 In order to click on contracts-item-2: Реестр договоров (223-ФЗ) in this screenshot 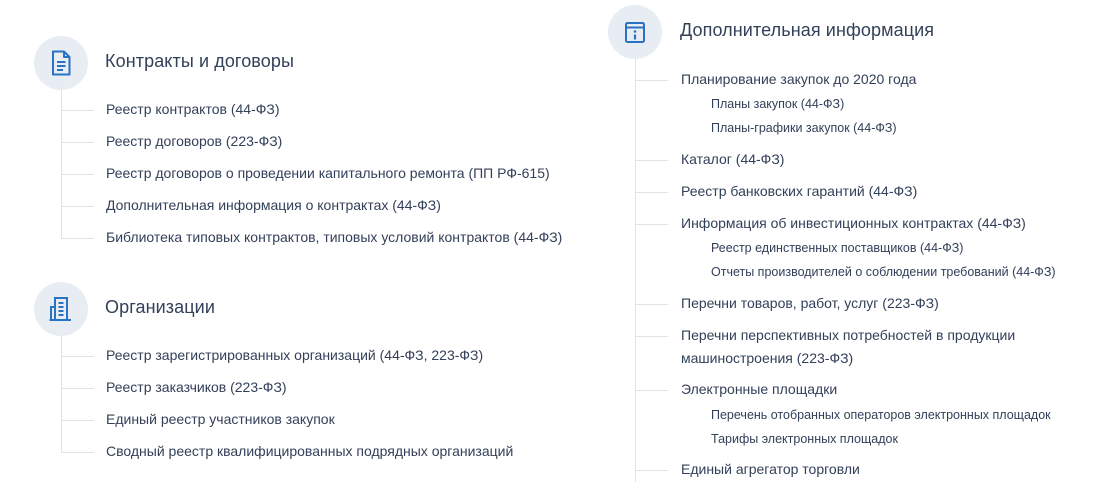, I will do `click(171, 141)`.